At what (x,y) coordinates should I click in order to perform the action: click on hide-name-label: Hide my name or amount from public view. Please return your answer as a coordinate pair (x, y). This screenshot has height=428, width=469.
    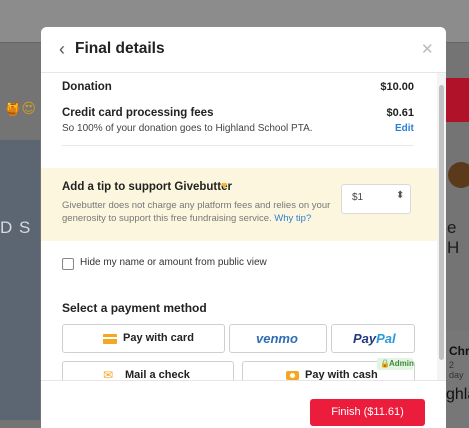
    Looking at the image, I should click on (173, 262).